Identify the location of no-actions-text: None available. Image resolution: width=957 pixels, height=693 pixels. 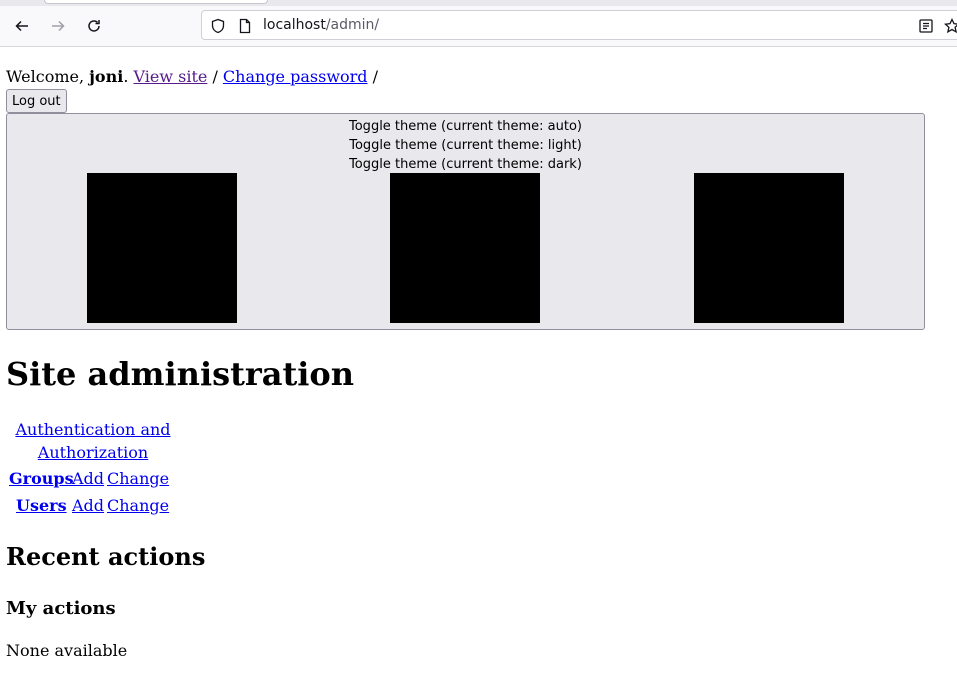
(67, 650).